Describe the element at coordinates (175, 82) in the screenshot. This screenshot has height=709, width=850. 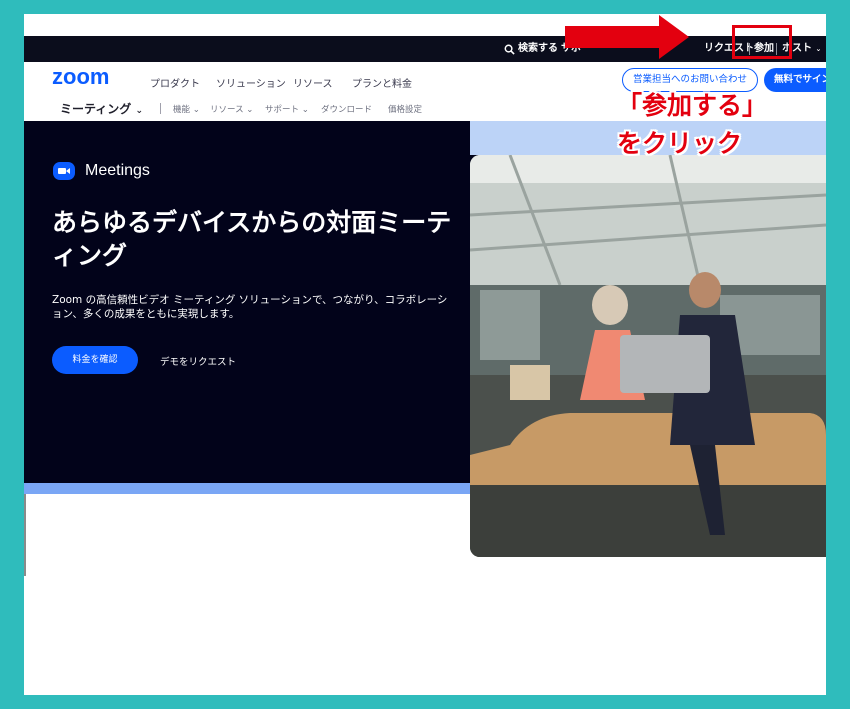
I see `nav-products: プロダクト` at that location.